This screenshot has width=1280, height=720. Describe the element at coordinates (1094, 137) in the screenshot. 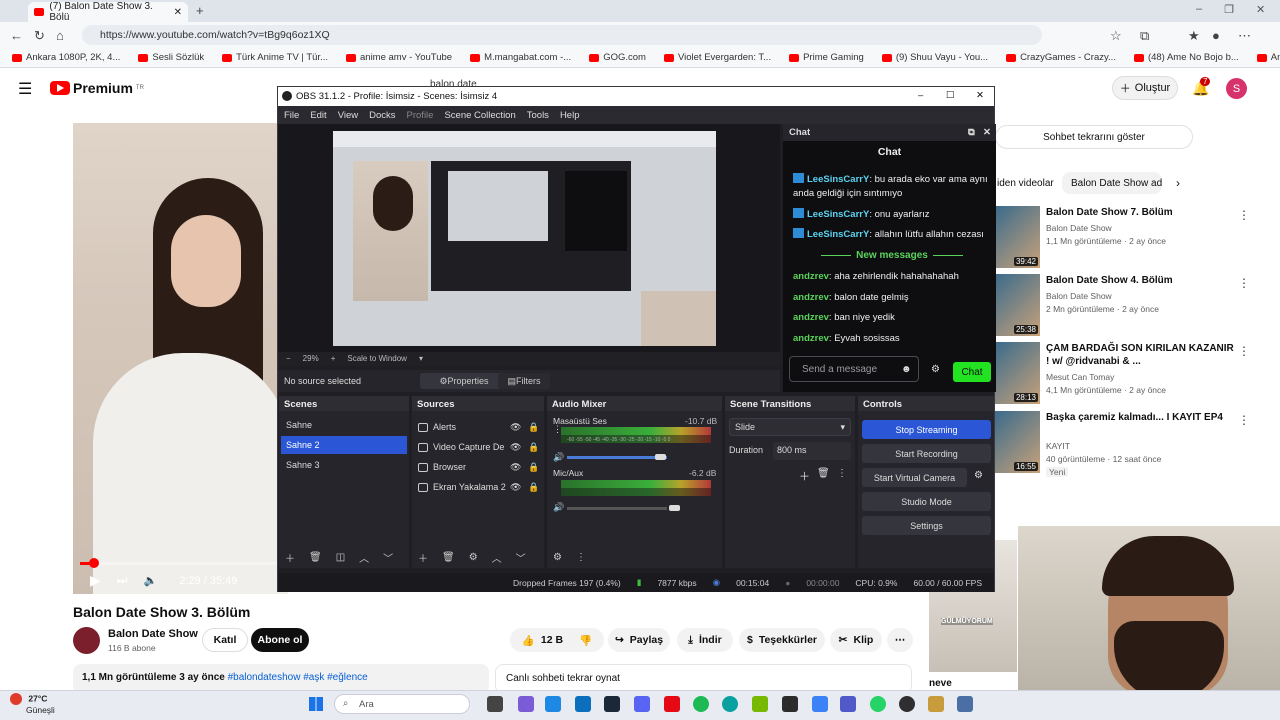

I see `show-chat-replay-button: Sohbet tekrarını göster` at that location.